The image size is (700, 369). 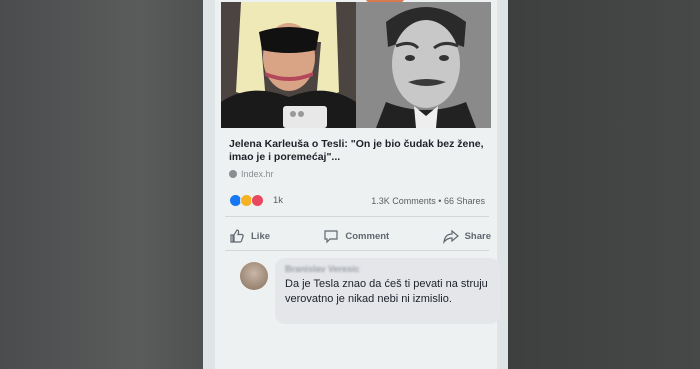 I want to click on share-label: Share, so click(x=477, y=236).